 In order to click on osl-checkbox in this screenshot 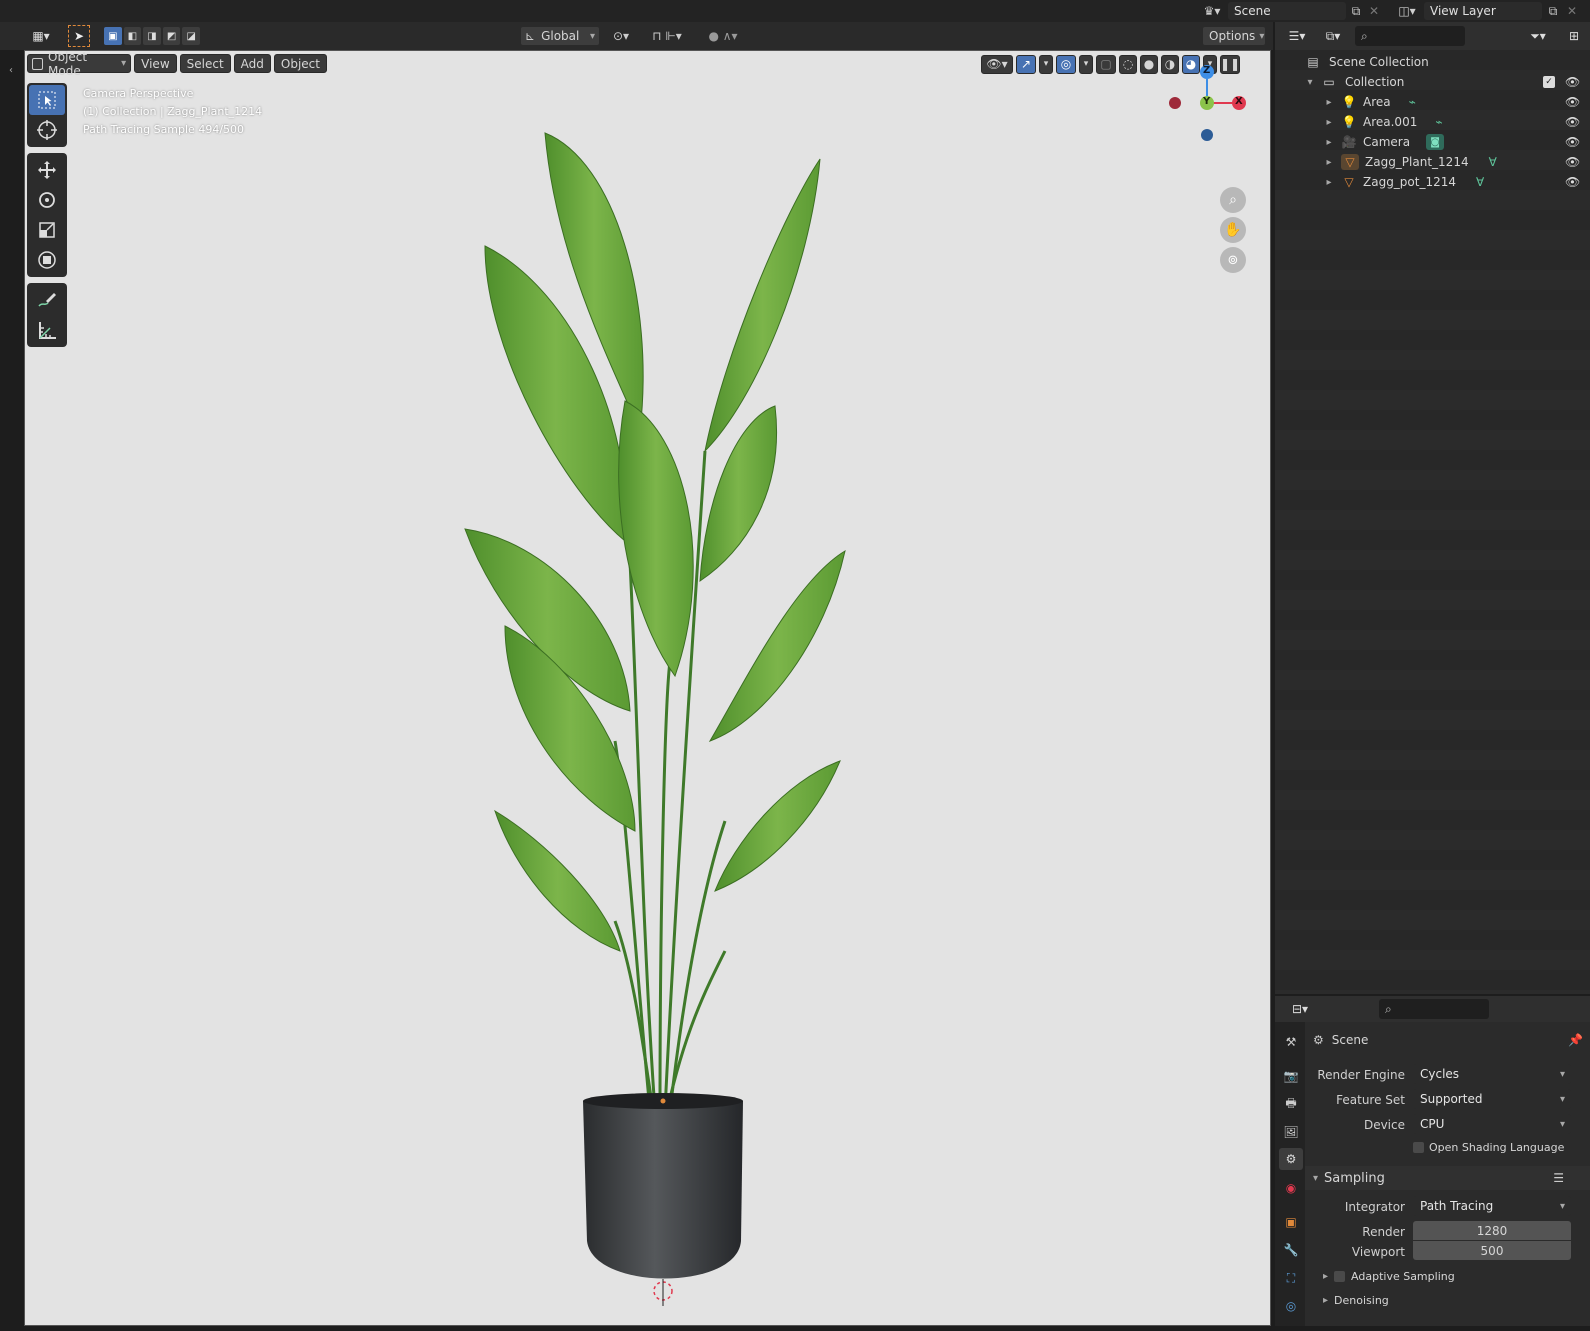, I will do `click(1418, 1147)`.